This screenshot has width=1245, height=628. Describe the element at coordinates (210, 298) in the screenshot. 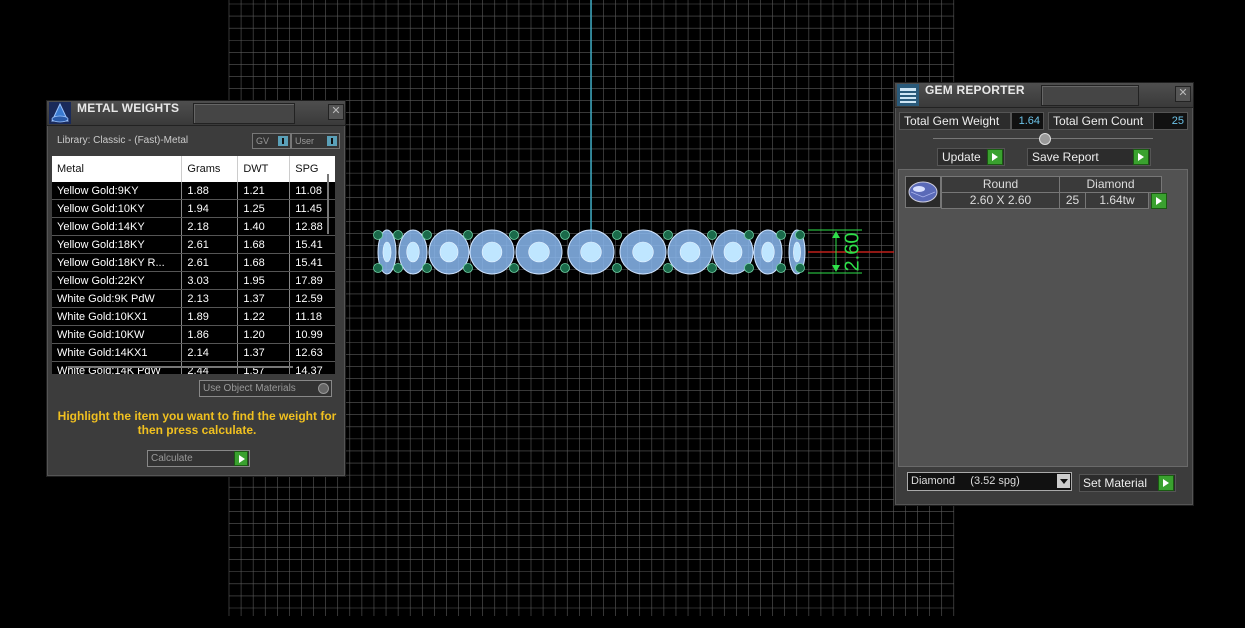

I see `grams-value: 2.13` at that location.